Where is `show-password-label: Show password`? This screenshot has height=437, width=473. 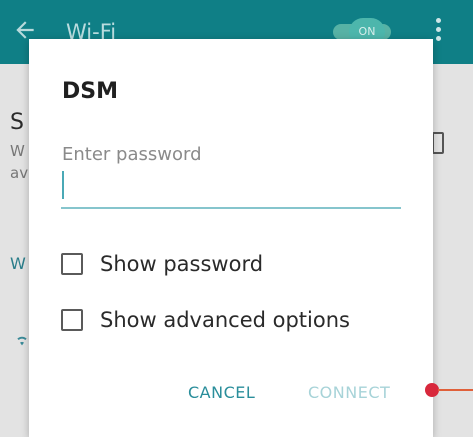 show-password-label: Show password is located at coordinates (181, 264).